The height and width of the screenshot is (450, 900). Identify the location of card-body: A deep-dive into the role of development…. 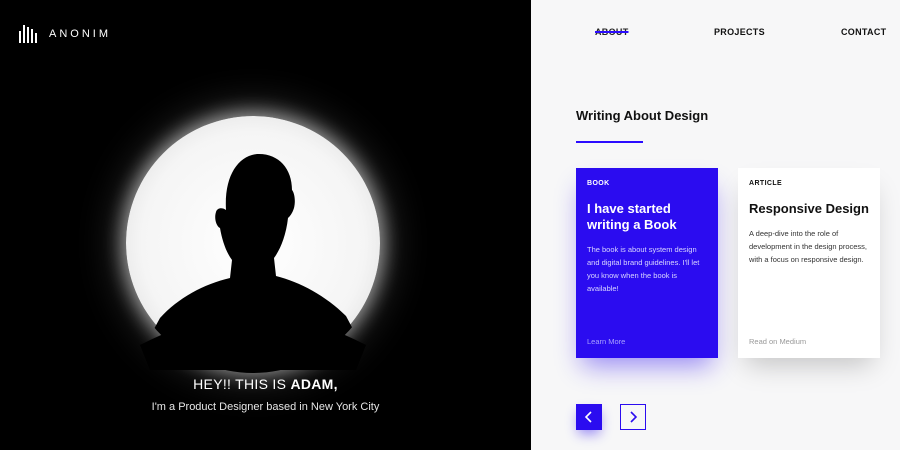
(808, 246).